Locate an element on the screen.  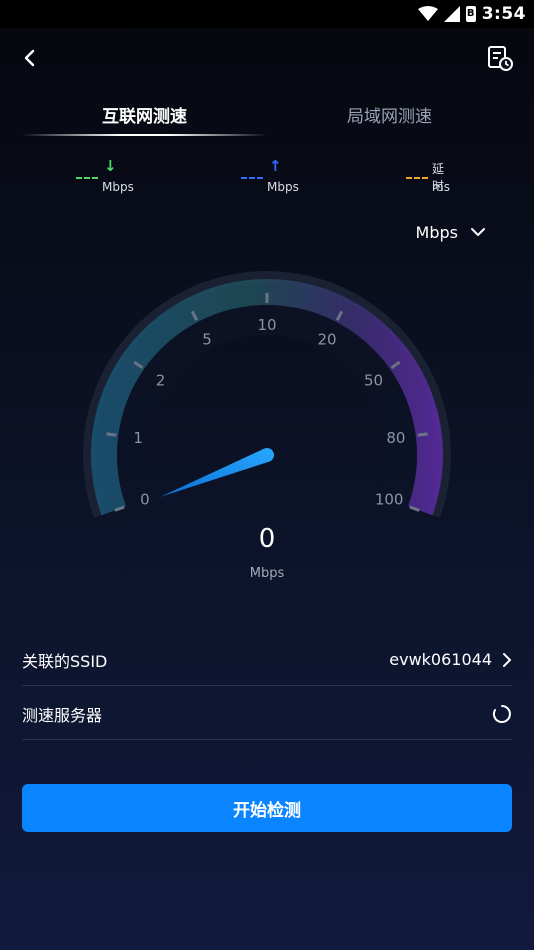
gauge-tick-label: 1 is located at coordinates (138, 438).